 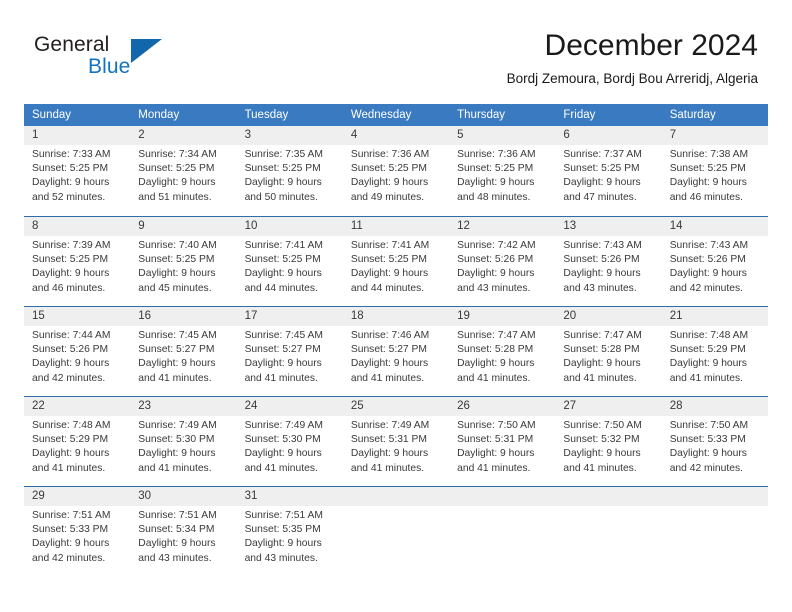 What do you see at coordinates (463, 406) in the screenshot?
I see `day-number: 26` at bounding box center [463, 406].